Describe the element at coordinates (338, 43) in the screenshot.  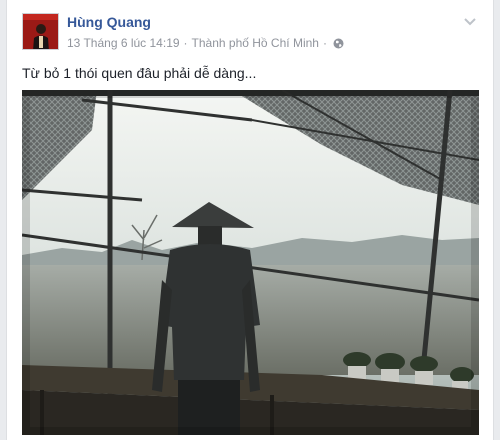
I see `globe-icon` at that location.